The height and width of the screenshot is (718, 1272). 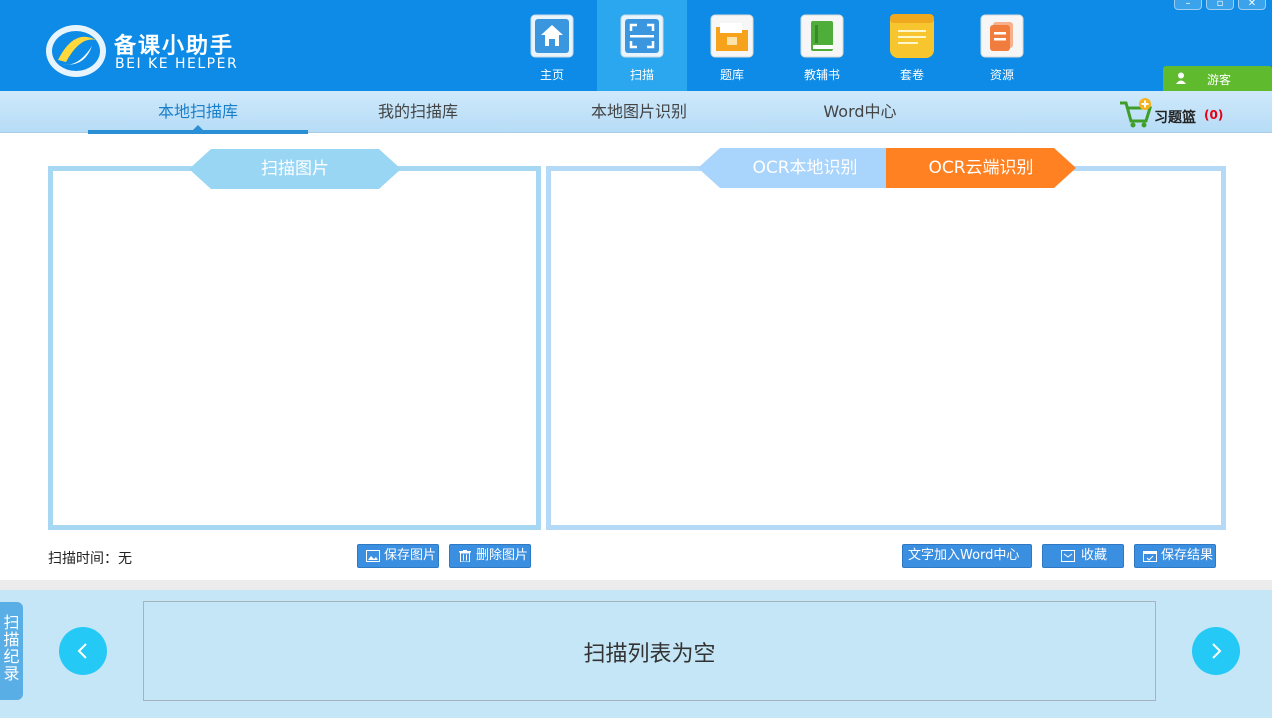 I want to click on nav-label: 主页, so click(x=551, y=75).